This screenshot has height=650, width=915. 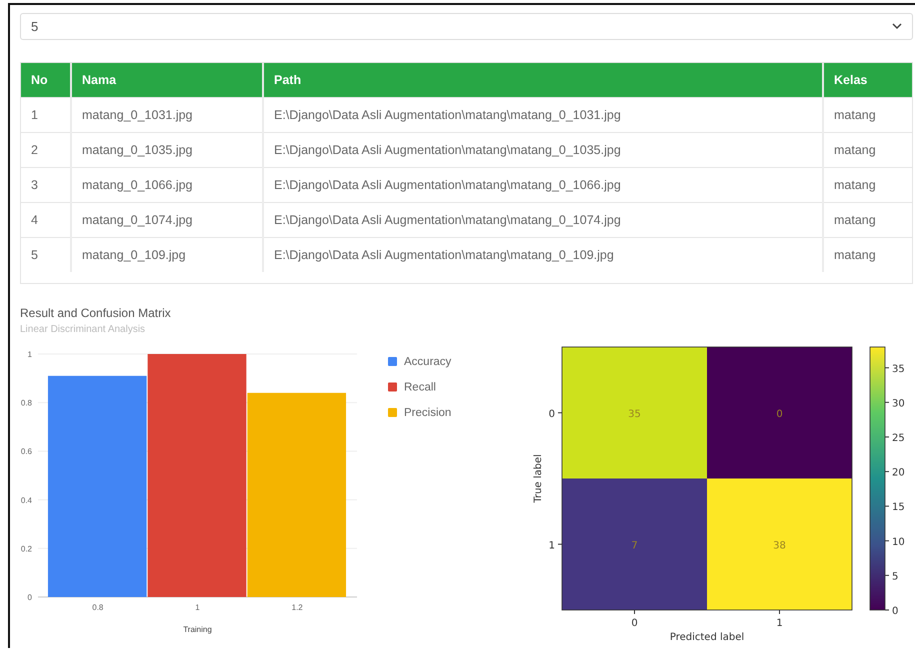 I want to click on axis-title: Predicted label, so click(x=707, y=637).